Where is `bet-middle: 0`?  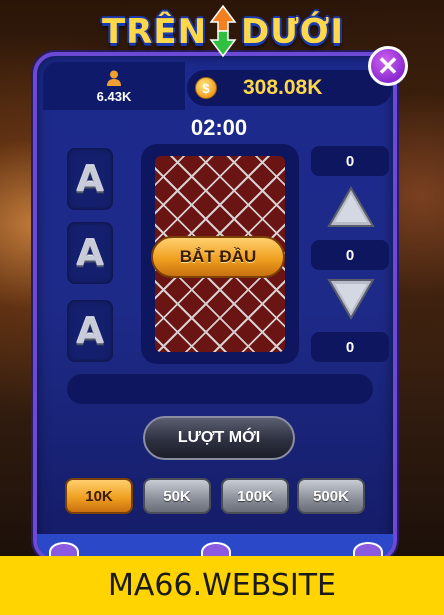
bet-middle: 0 is located at coordinates (350, 255).